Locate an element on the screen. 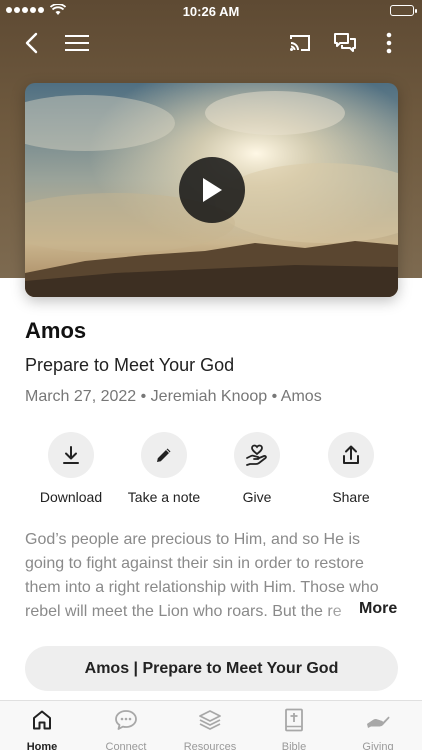  tab-giving: Giving is located at coordinates (378, 728).